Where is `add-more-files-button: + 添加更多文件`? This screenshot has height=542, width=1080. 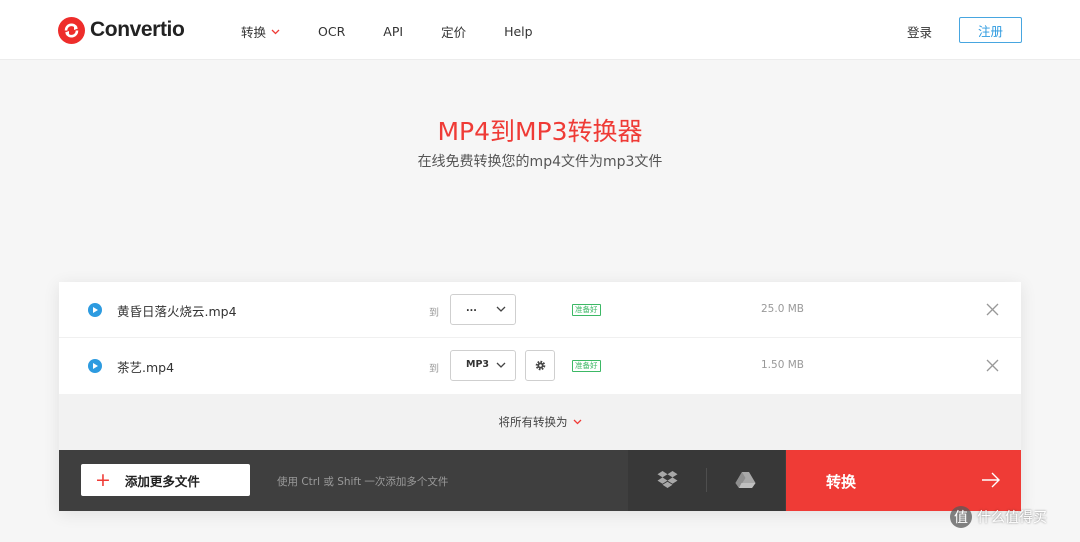
add-more-files-button: + 添加更多文件 is located at coordinates (165, 480).